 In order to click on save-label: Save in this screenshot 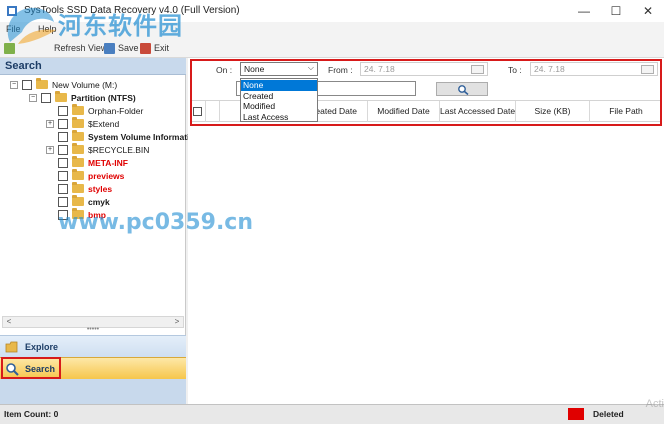, I will do `click(128, 48)`.